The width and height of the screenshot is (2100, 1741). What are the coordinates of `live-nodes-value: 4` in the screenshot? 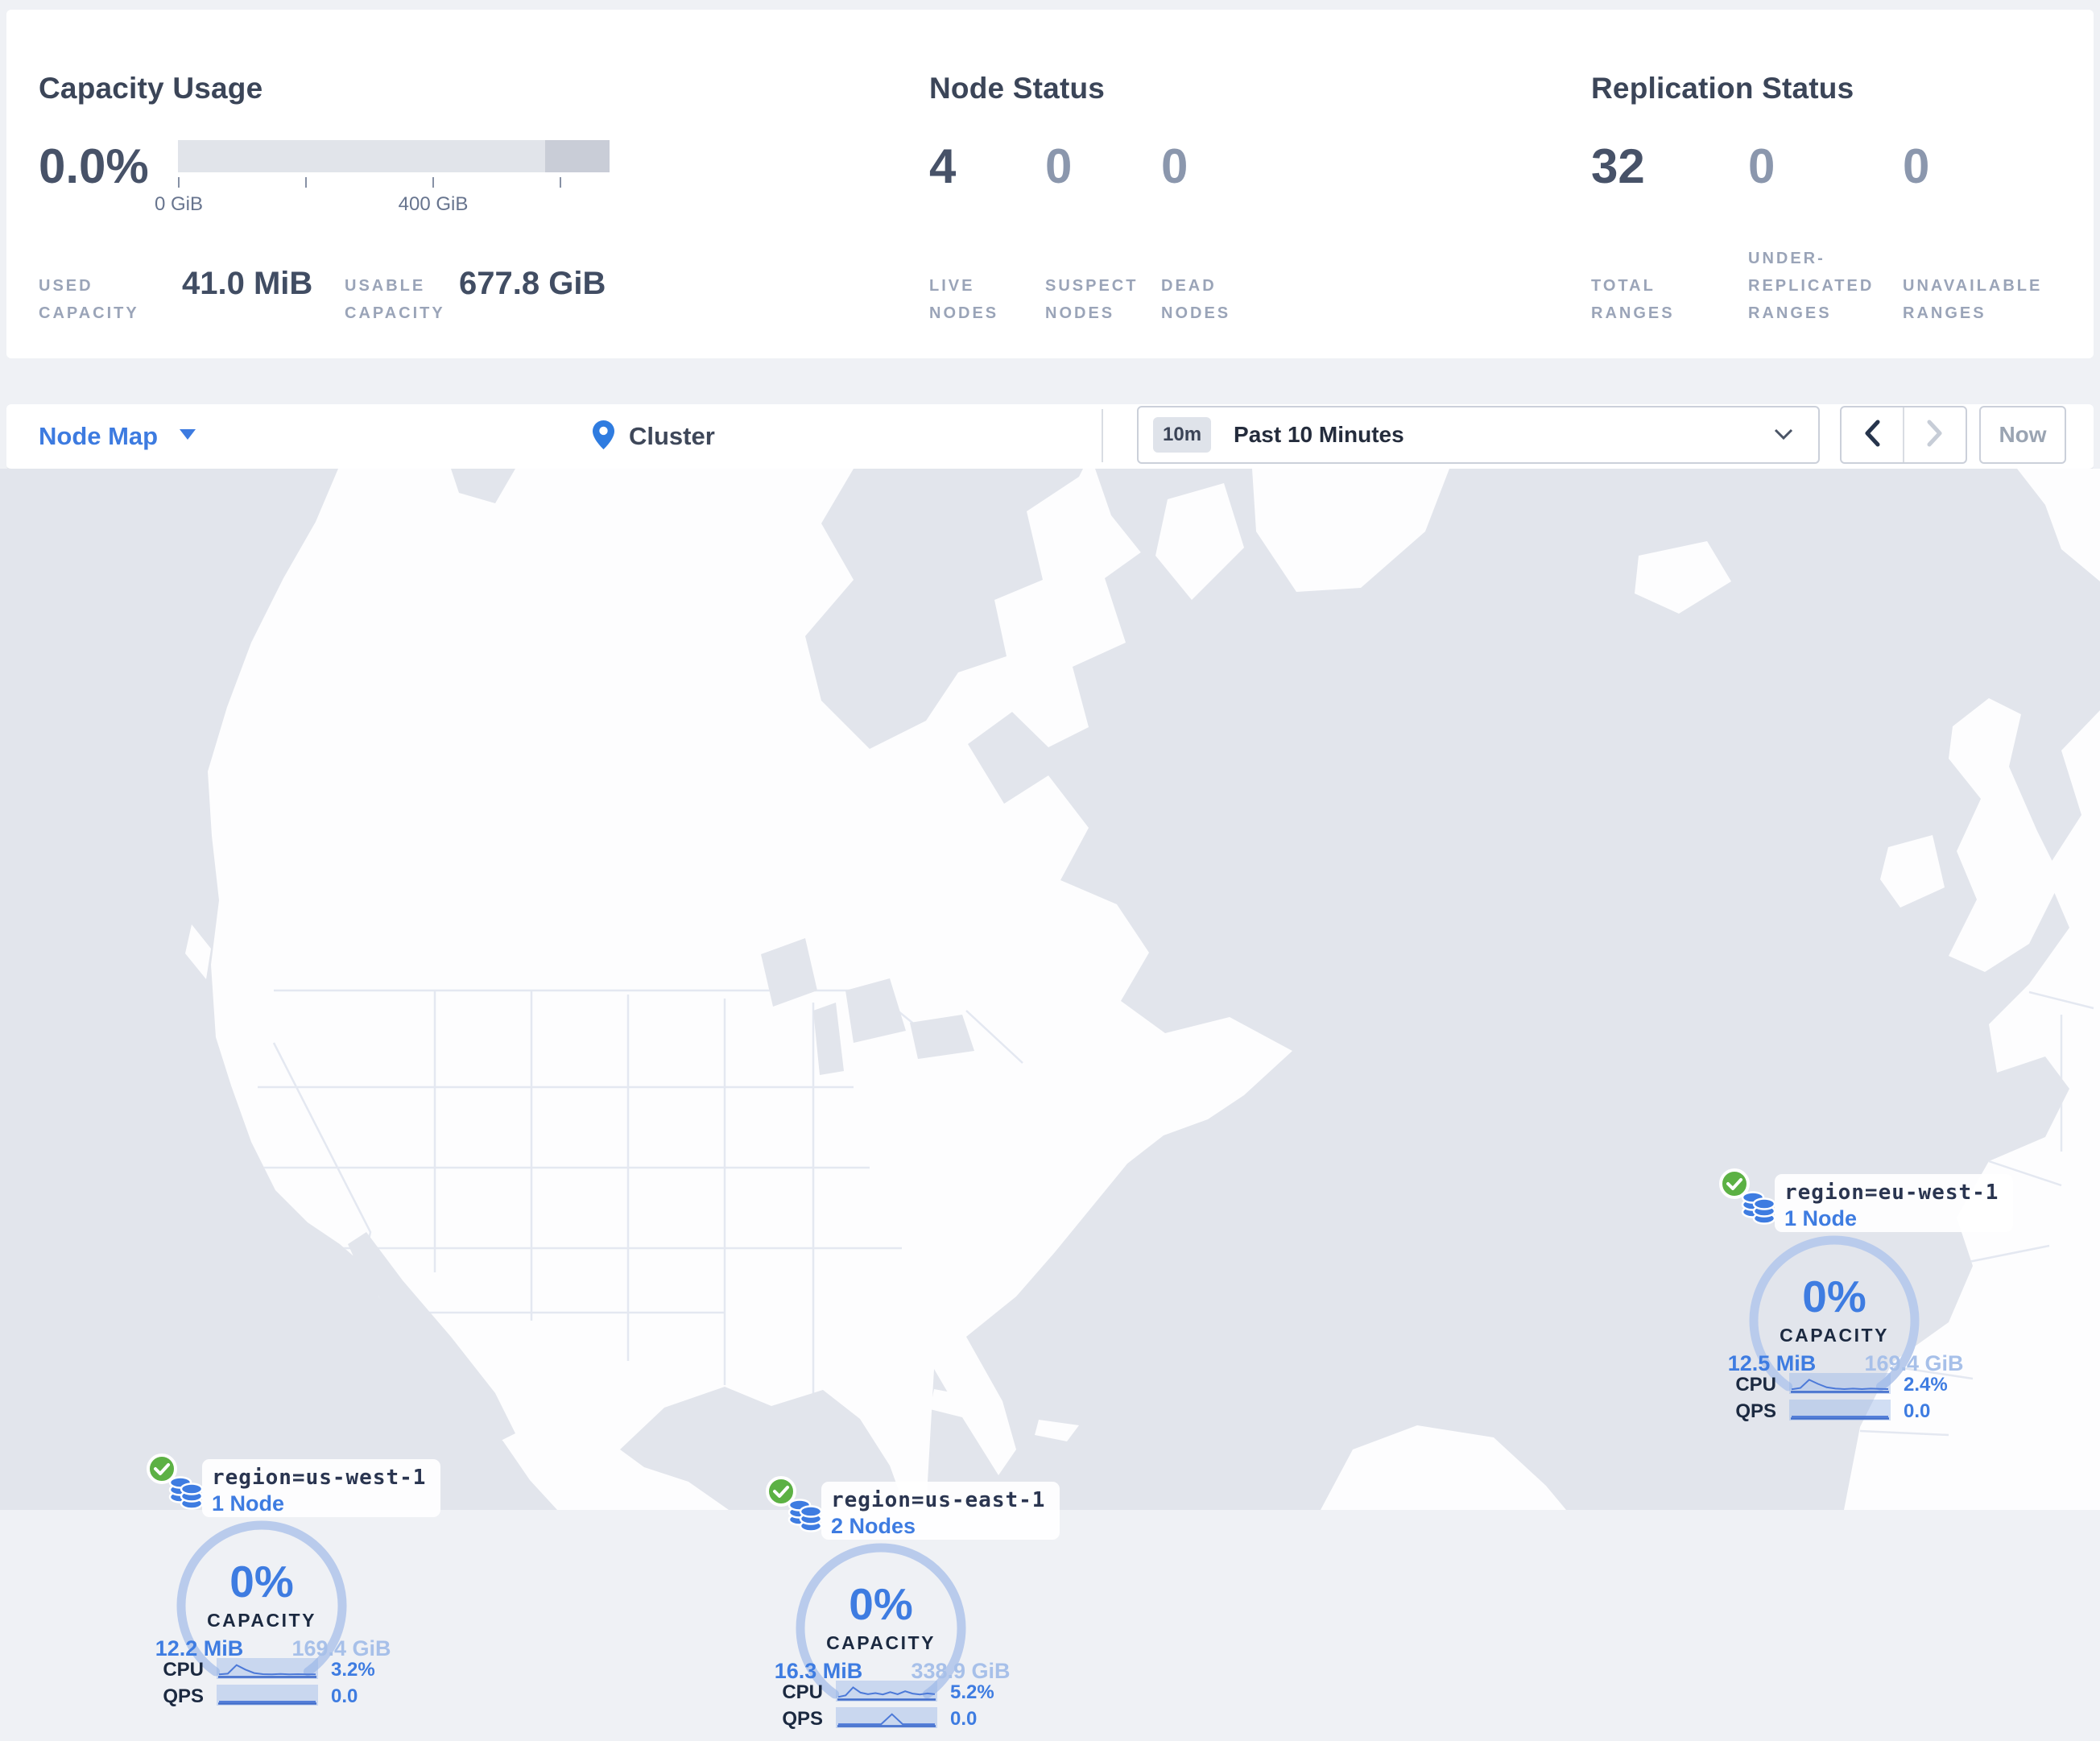 It's located at (943, 166).